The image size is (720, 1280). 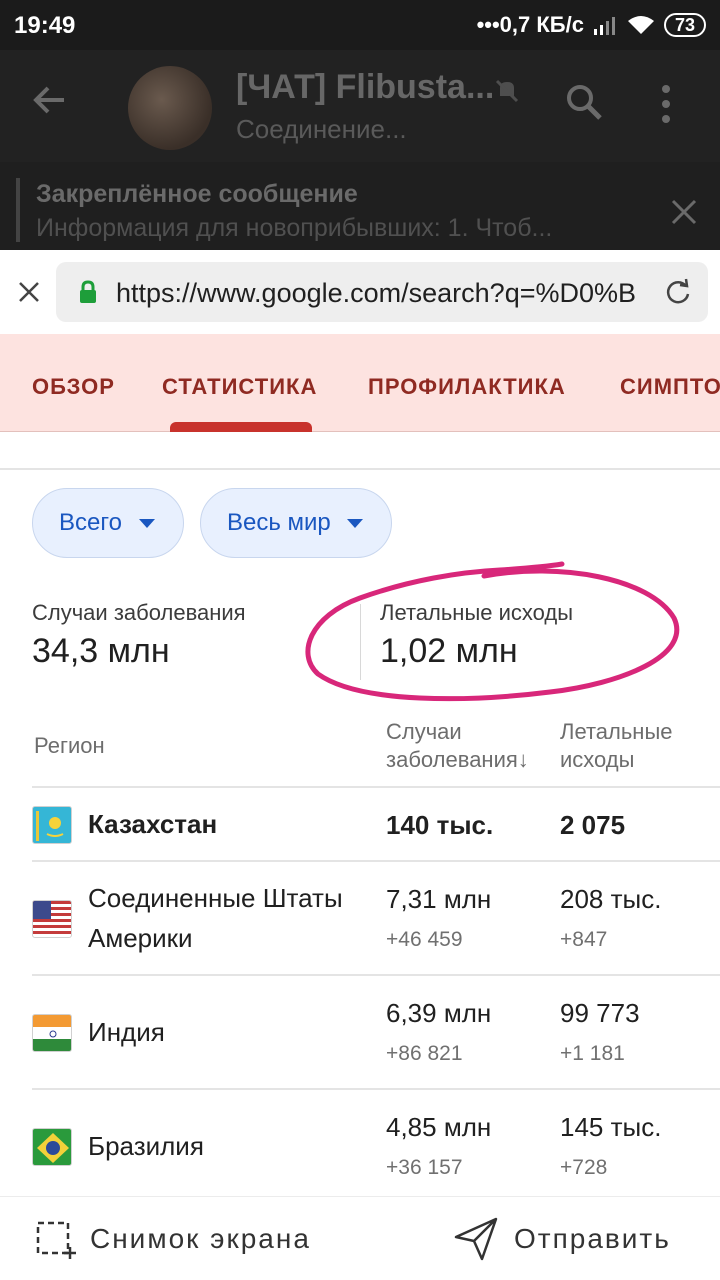 What do you see at coordinates (471, 746) in the screenshot?
I see `cases-column-header: Случаи заболевания↓` at bounding box center [471, 746].